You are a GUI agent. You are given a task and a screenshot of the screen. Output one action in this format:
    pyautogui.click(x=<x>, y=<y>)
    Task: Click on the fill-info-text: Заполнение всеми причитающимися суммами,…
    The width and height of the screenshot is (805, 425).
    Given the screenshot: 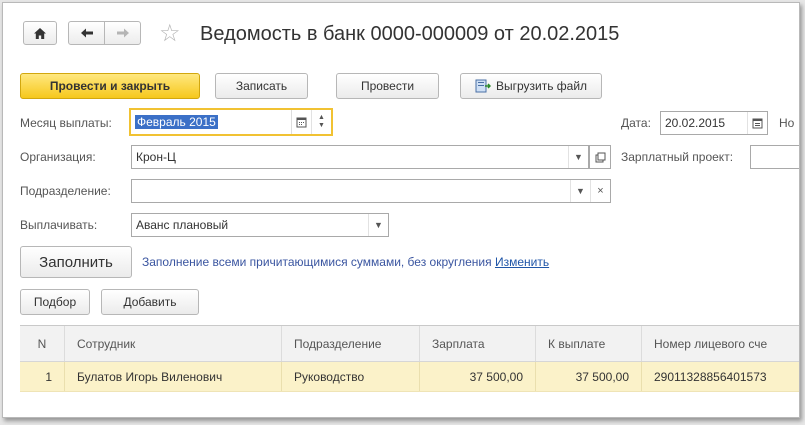 What is the action you would take?
    pyautogui.click(x=317, y=262)
    